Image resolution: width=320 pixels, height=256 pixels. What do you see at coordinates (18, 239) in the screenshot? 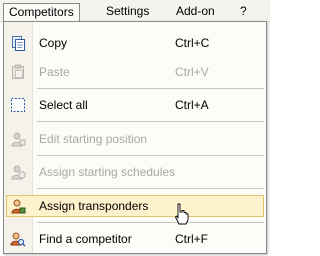
I see `find-competitor-icon` at bounding box center [18, 239].